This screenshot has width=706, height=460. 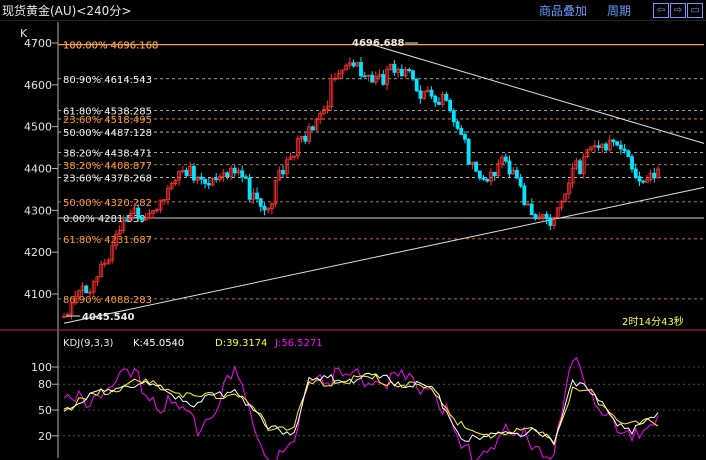 What do you see at coordinates (107, 80) in the screenshot?
I see `fib-label-white: 80.90% 4614.543` at bounding box center [107, 80].